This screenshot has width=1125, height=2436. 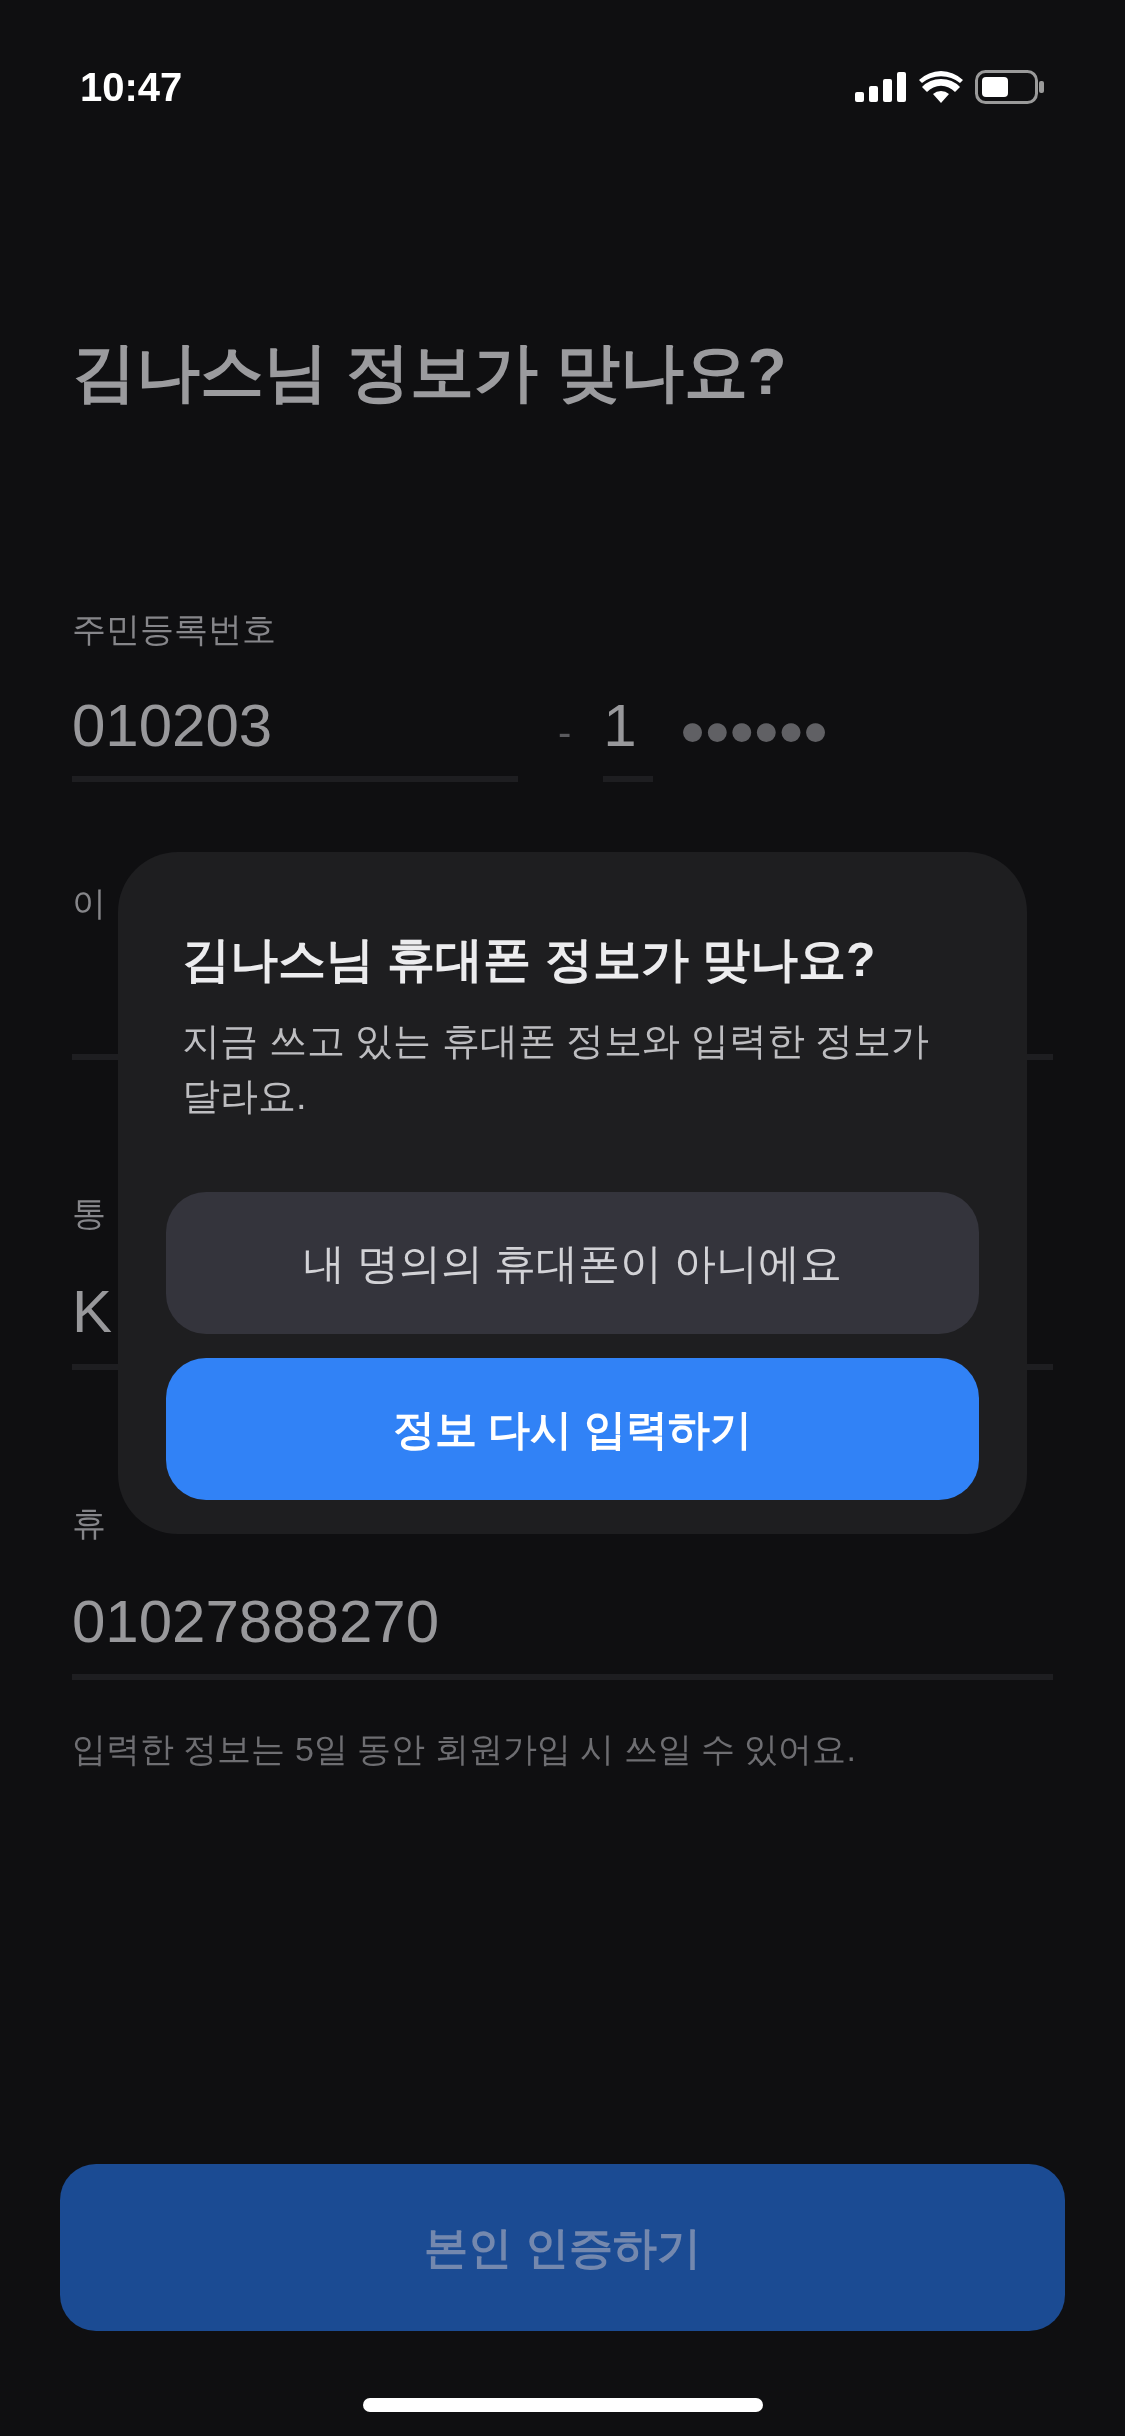 What do you see at coordinates (753, 730) in the screenshot?
I see `masked-digits: ●●●●●●` at bounding box center [753, 730].